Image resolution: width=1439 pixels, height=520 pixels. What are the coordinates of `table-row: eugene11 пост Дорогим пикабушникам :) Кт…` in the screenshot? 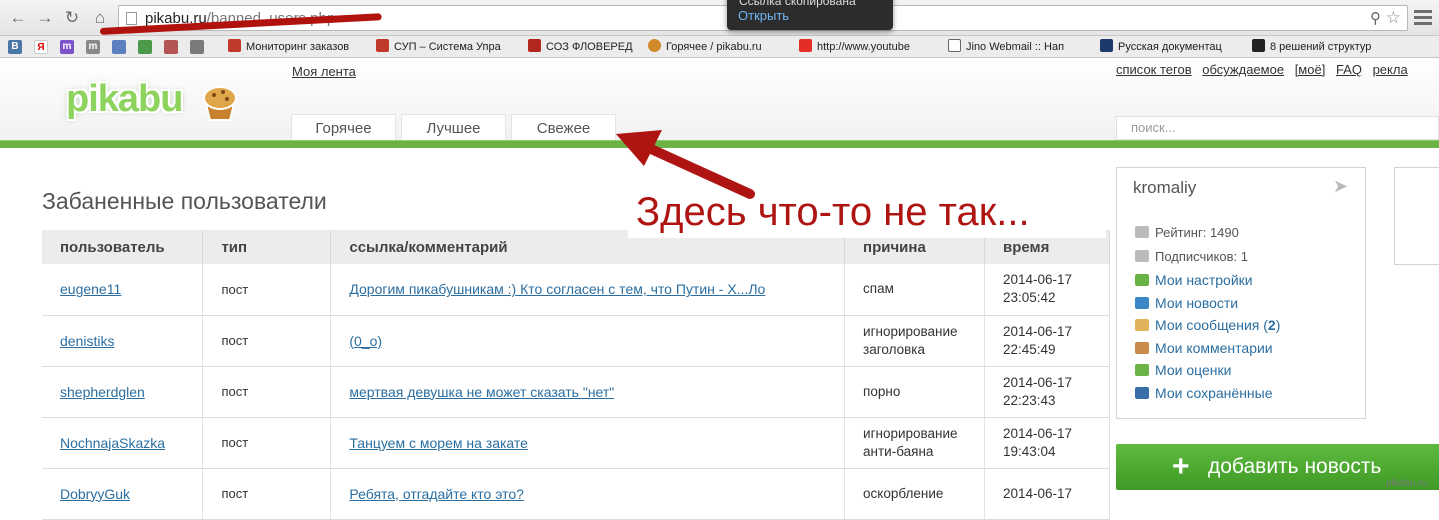 It's located at (576, 290).